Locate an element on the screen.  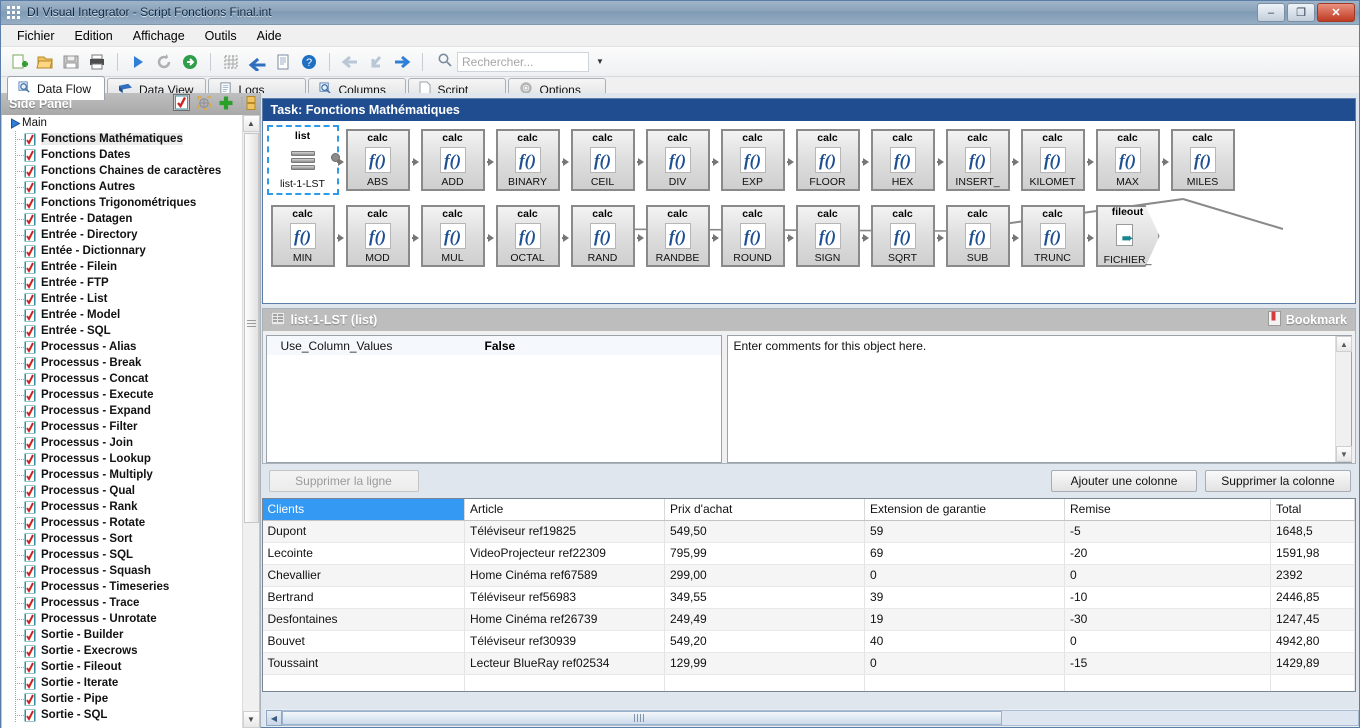
step-icon is located at coordinates (190, 62).